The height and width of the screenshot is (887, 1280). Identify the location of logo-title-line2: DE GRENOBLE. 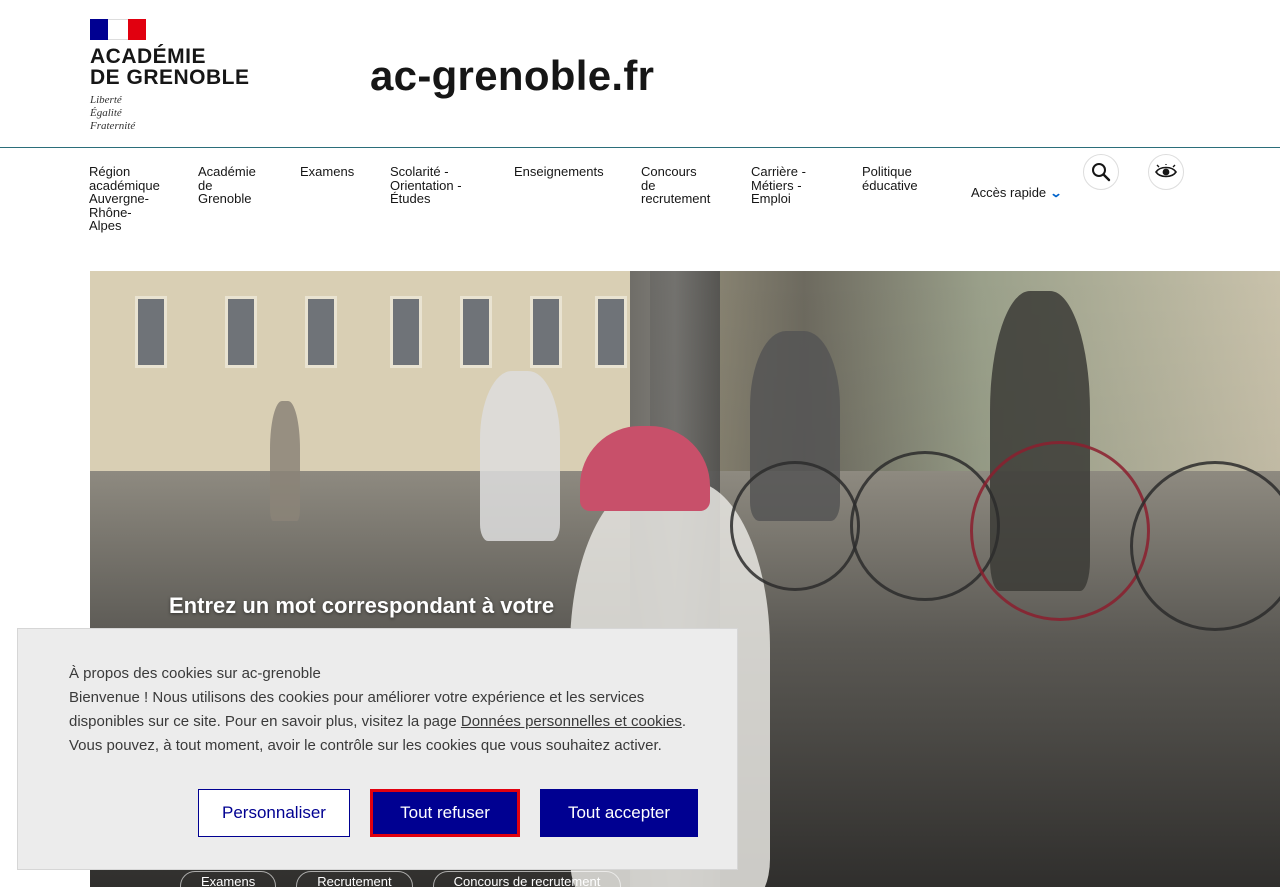
(170, 77).